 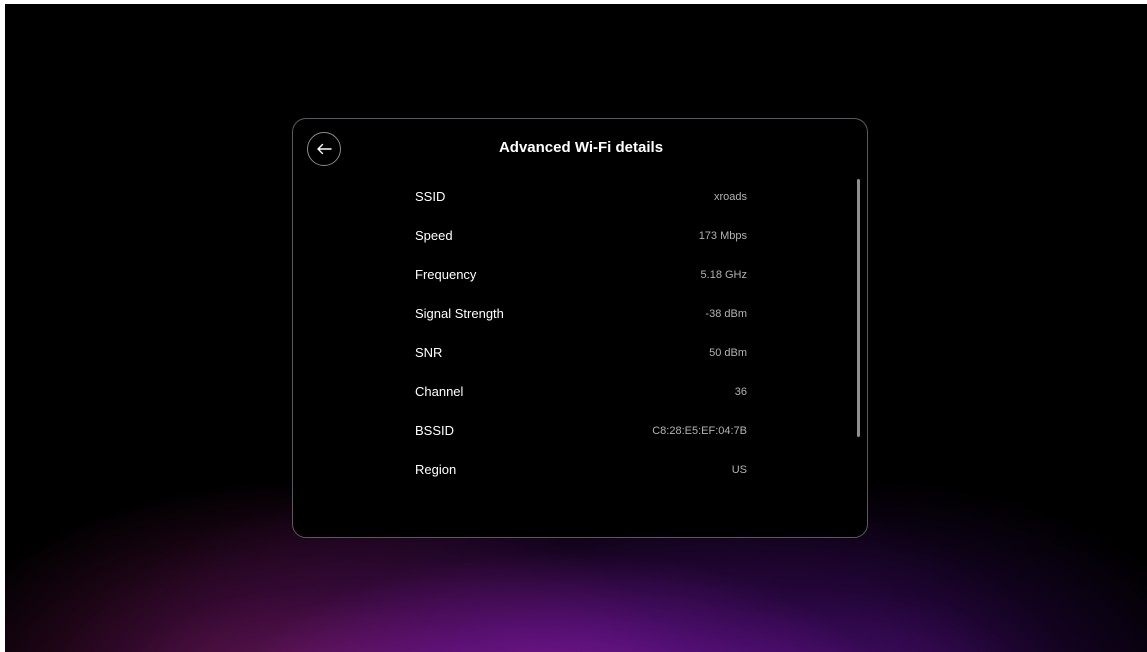 What do you see at coordinates (581, 469) in the screenshot?
I see `detail-row-region: Region US` at bounding box center [581, 469].